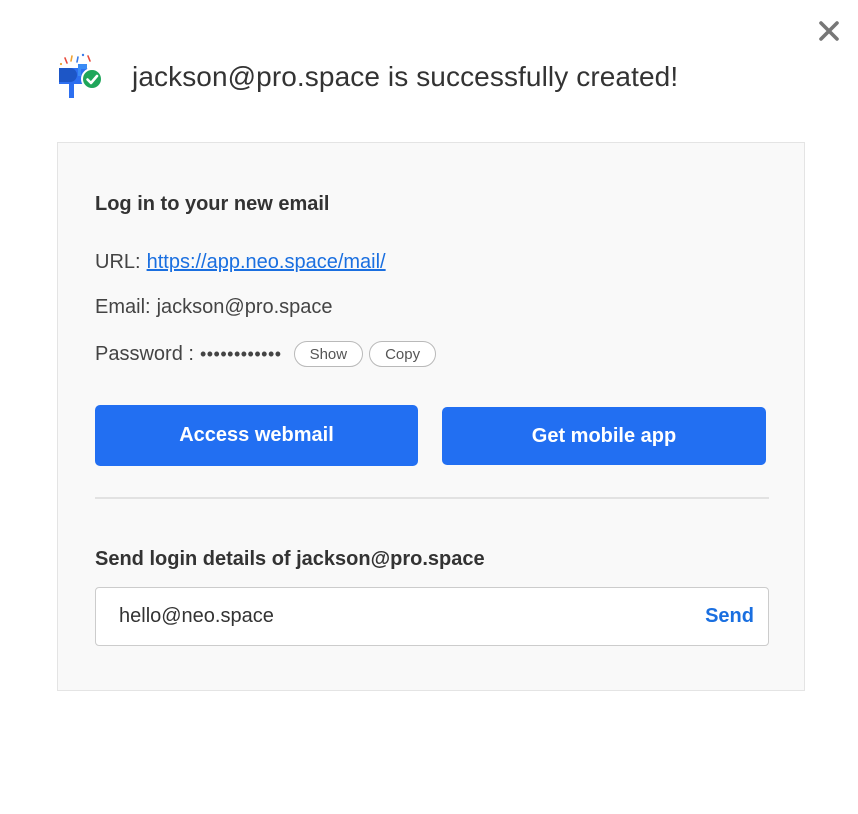 The image size is (858, 814). What do you see at coordinates (432, 498) in the screenshot?
I see `divider` at bounding box center [432, 498].